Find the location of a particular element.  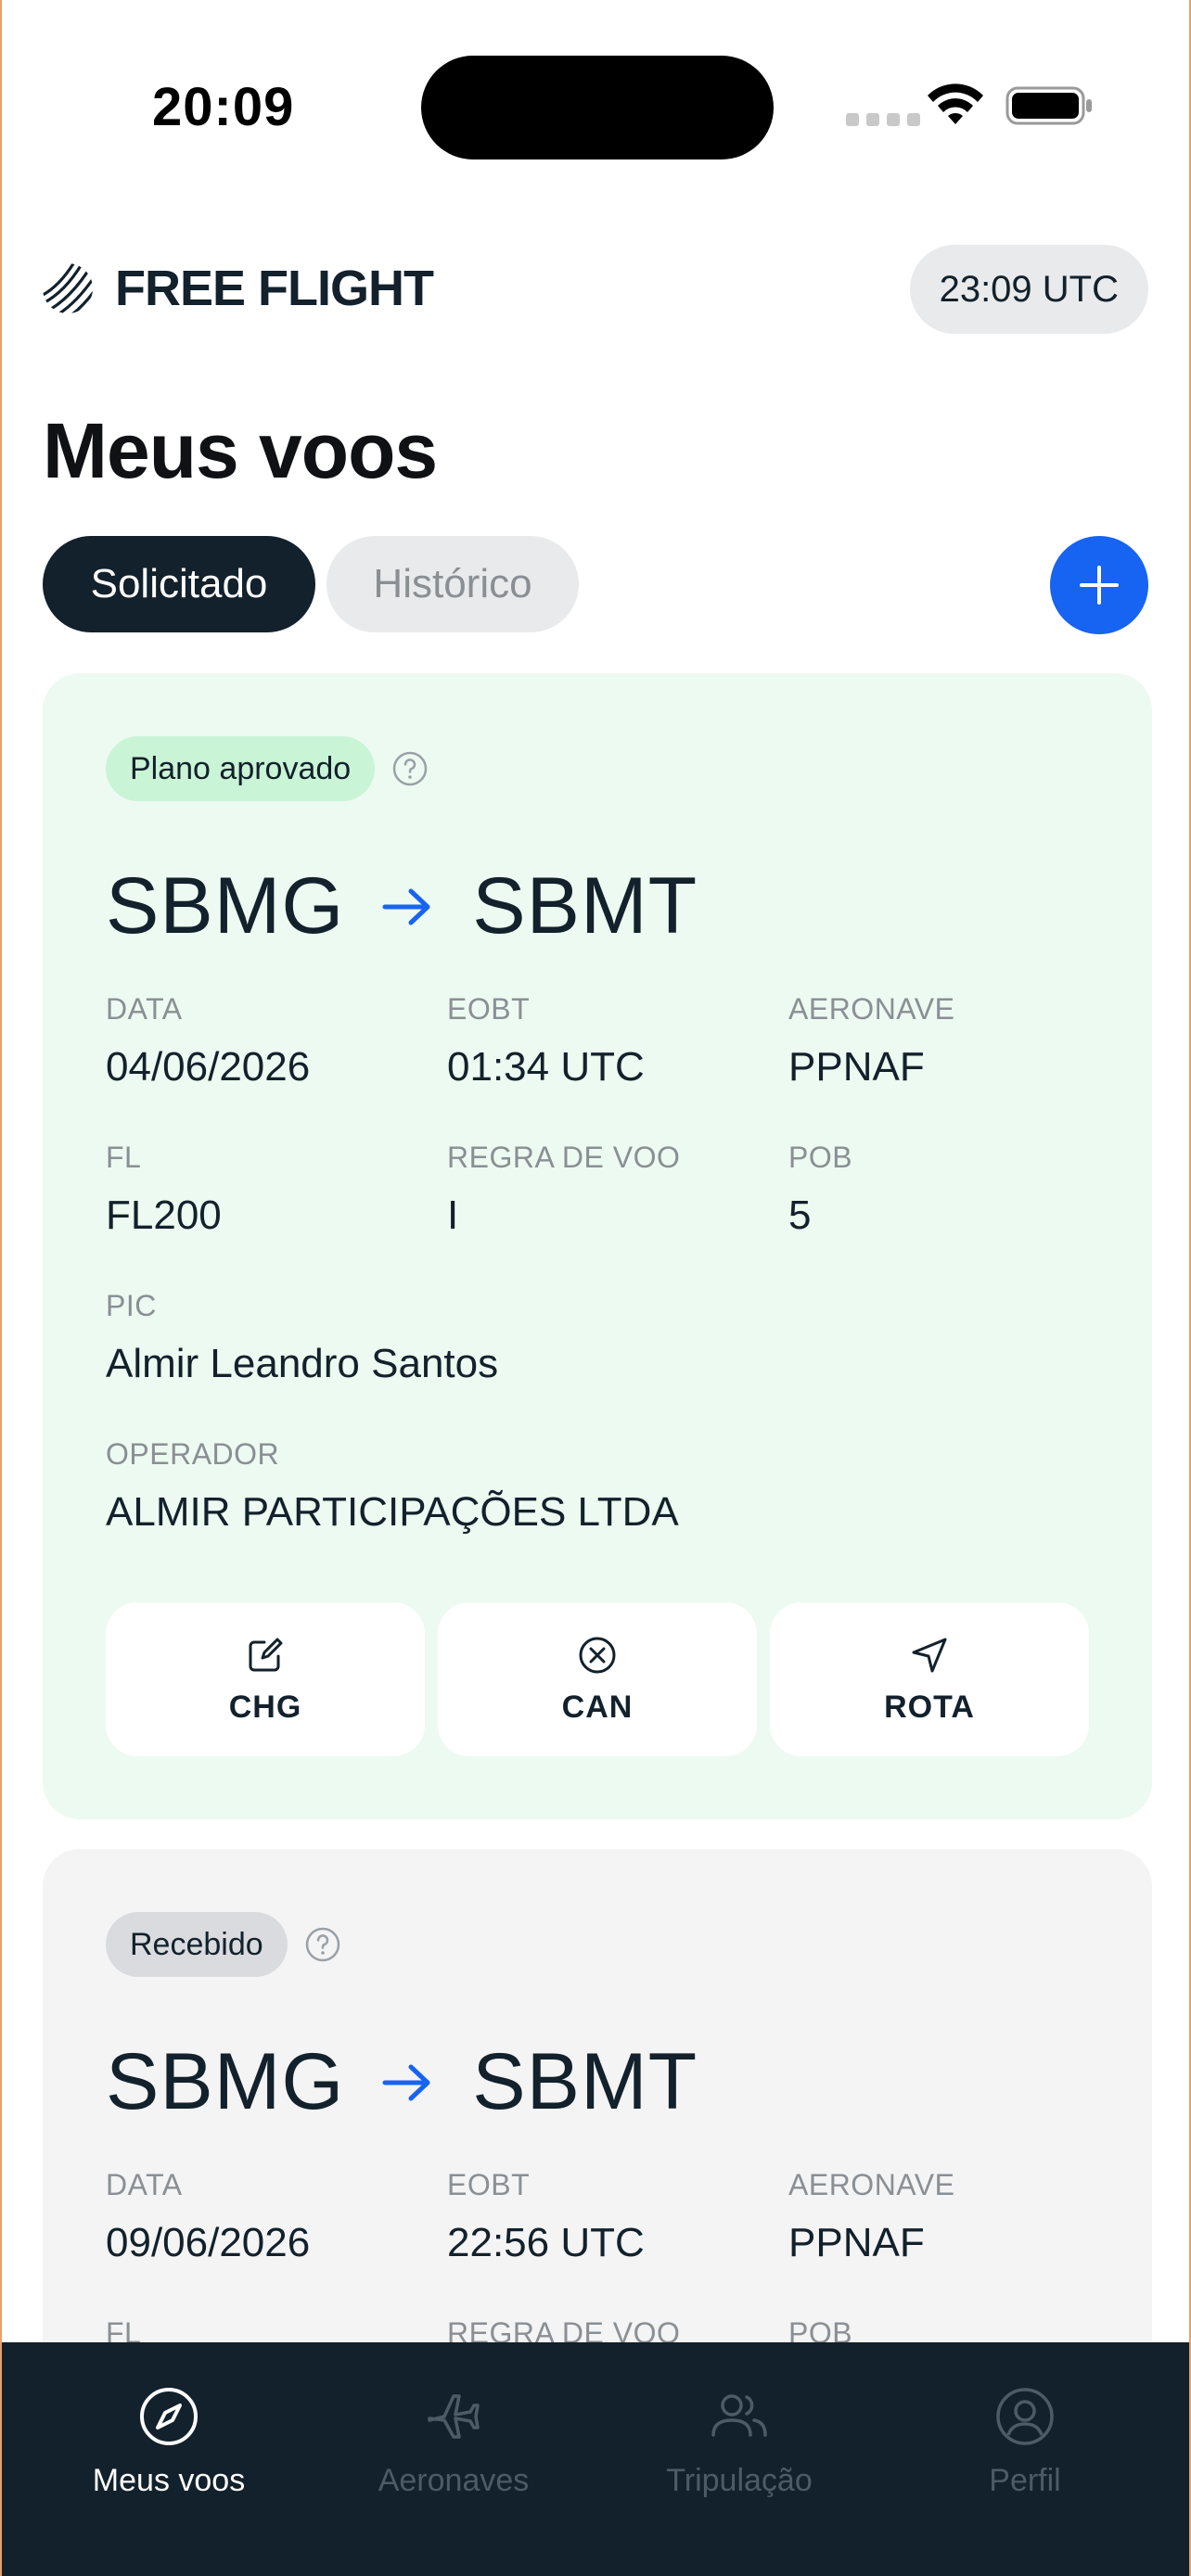

rota-label: ROTA is located at coordinates (929, 1707).